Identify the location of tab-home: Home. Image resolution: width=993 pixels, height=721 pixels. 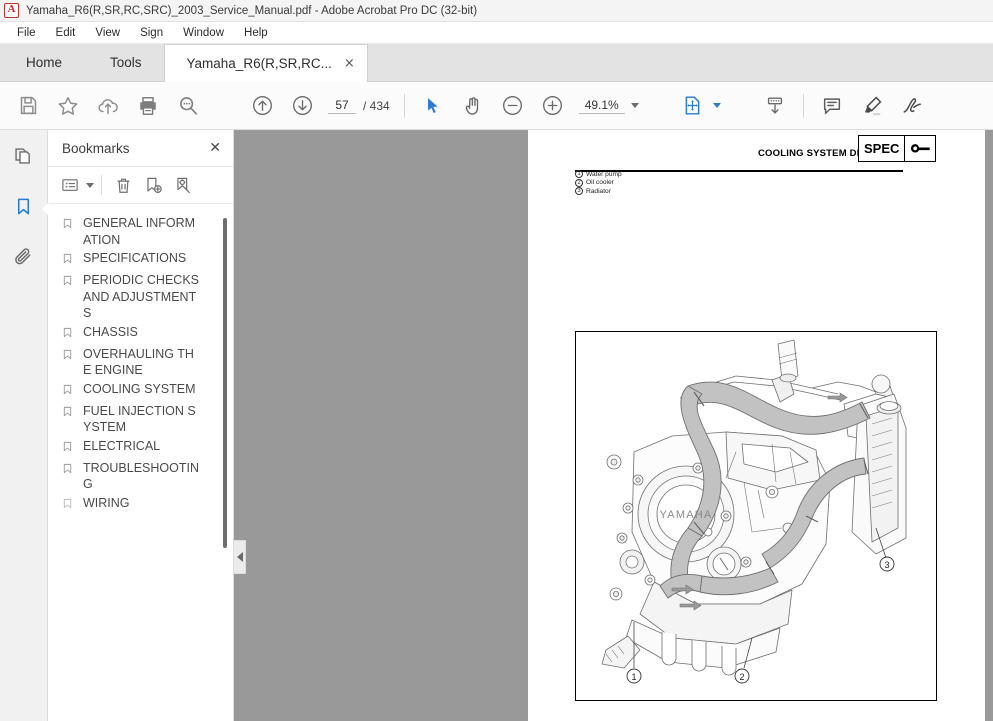
(44, 62).